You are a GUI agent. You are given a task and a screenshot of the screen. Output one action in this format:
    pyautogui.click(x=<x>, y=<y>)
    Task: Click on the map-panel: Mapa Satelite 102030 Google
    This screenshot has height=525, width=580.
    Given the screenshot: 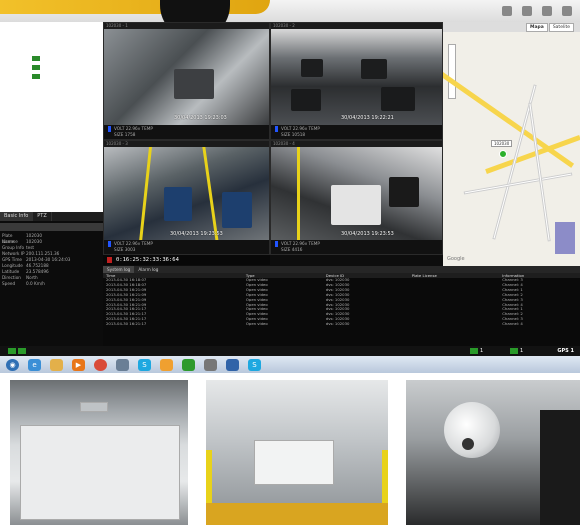 What is the action you would take?
    pyautogui.click(x=511, y=144)
    